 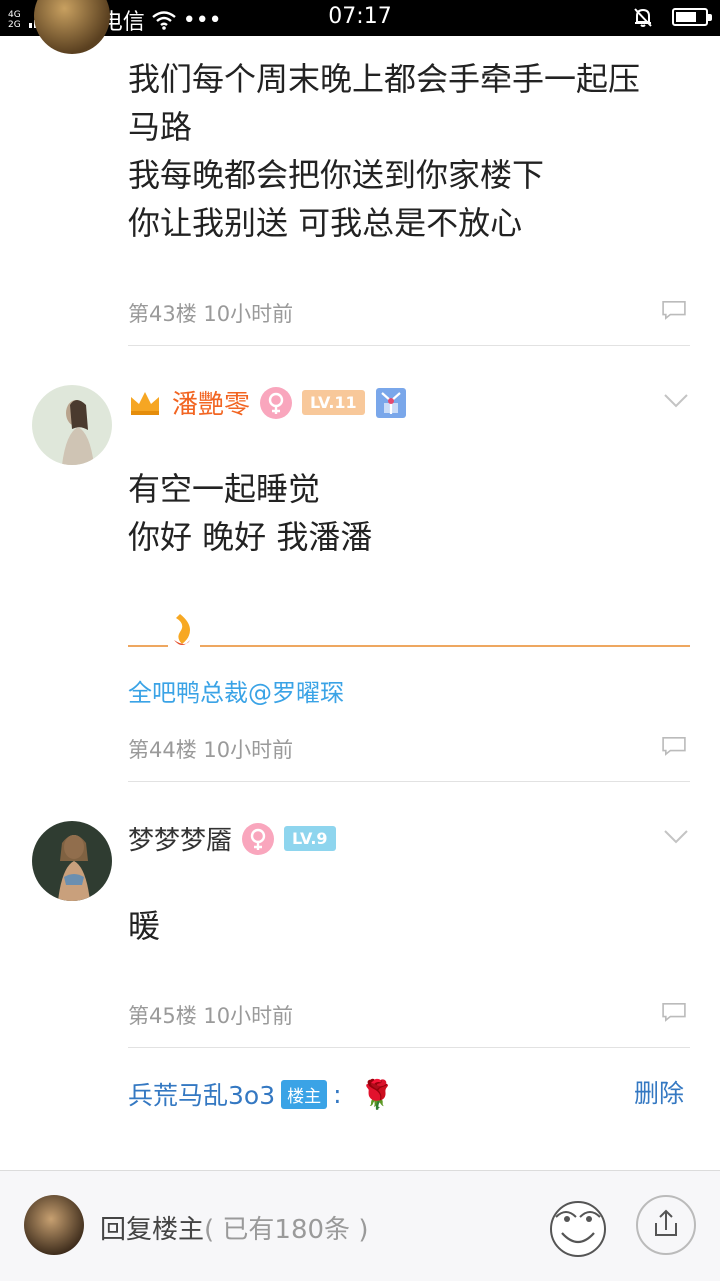 I want to click on username: 潘艷零, so click(x=211, y=402).